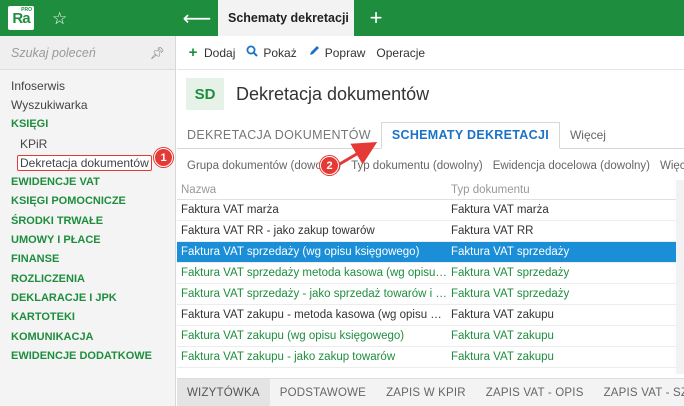 The height and width of the screenshot is (406, 684). I want to click on cell-type: Faktura VAT marża, so click(500, 210).